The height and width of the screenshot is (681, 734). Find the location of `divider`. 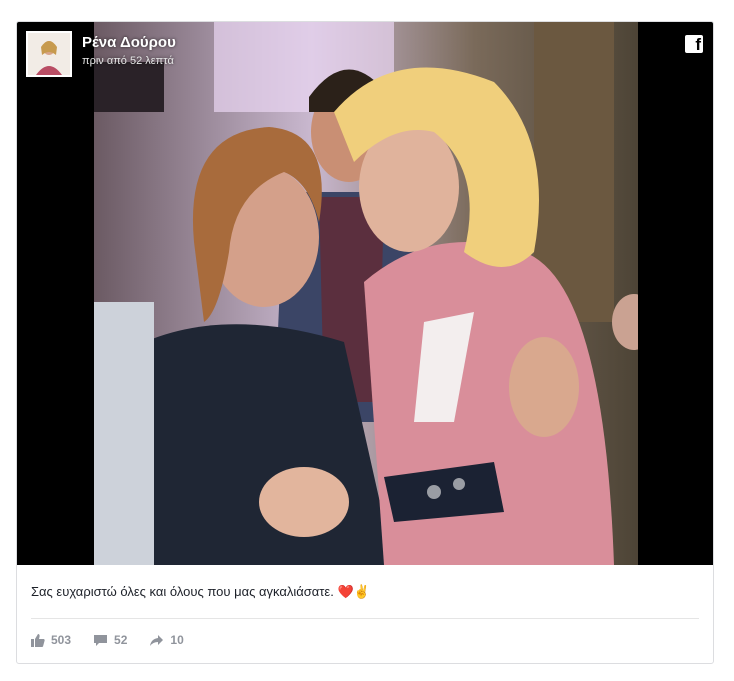

divider is located at coordinates (365, 618).